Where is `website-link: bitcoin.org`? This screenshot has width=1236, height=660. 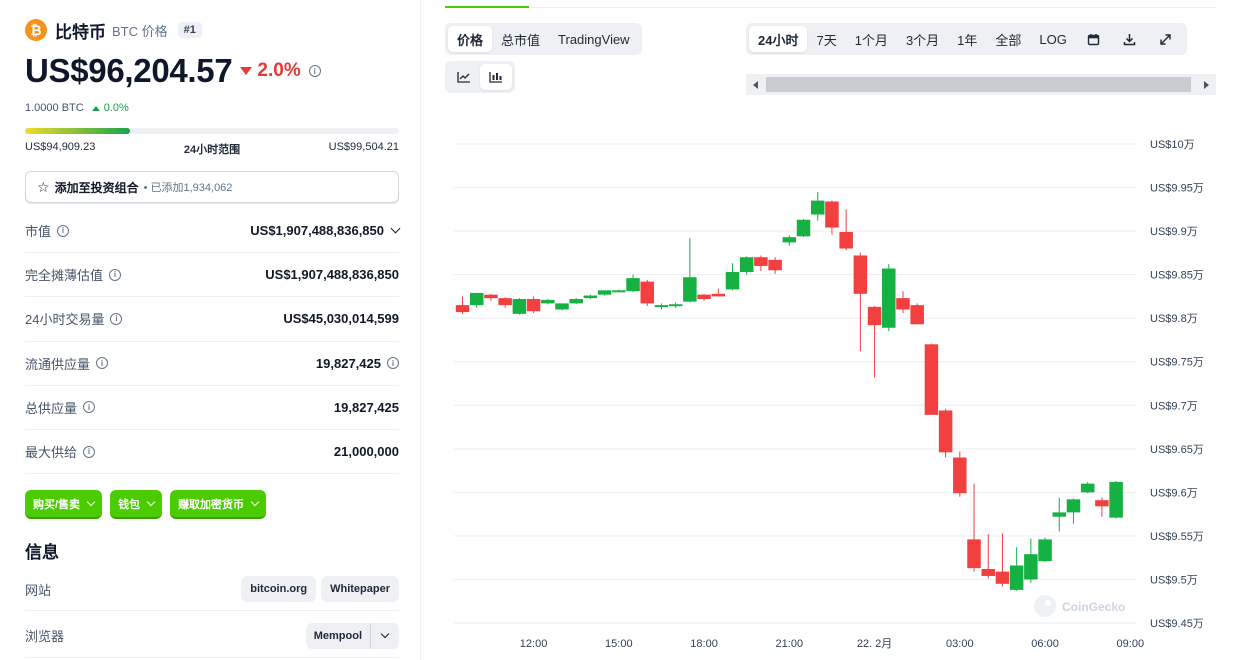
website-link: bitcoin.org is located at coordinates (279, 589).